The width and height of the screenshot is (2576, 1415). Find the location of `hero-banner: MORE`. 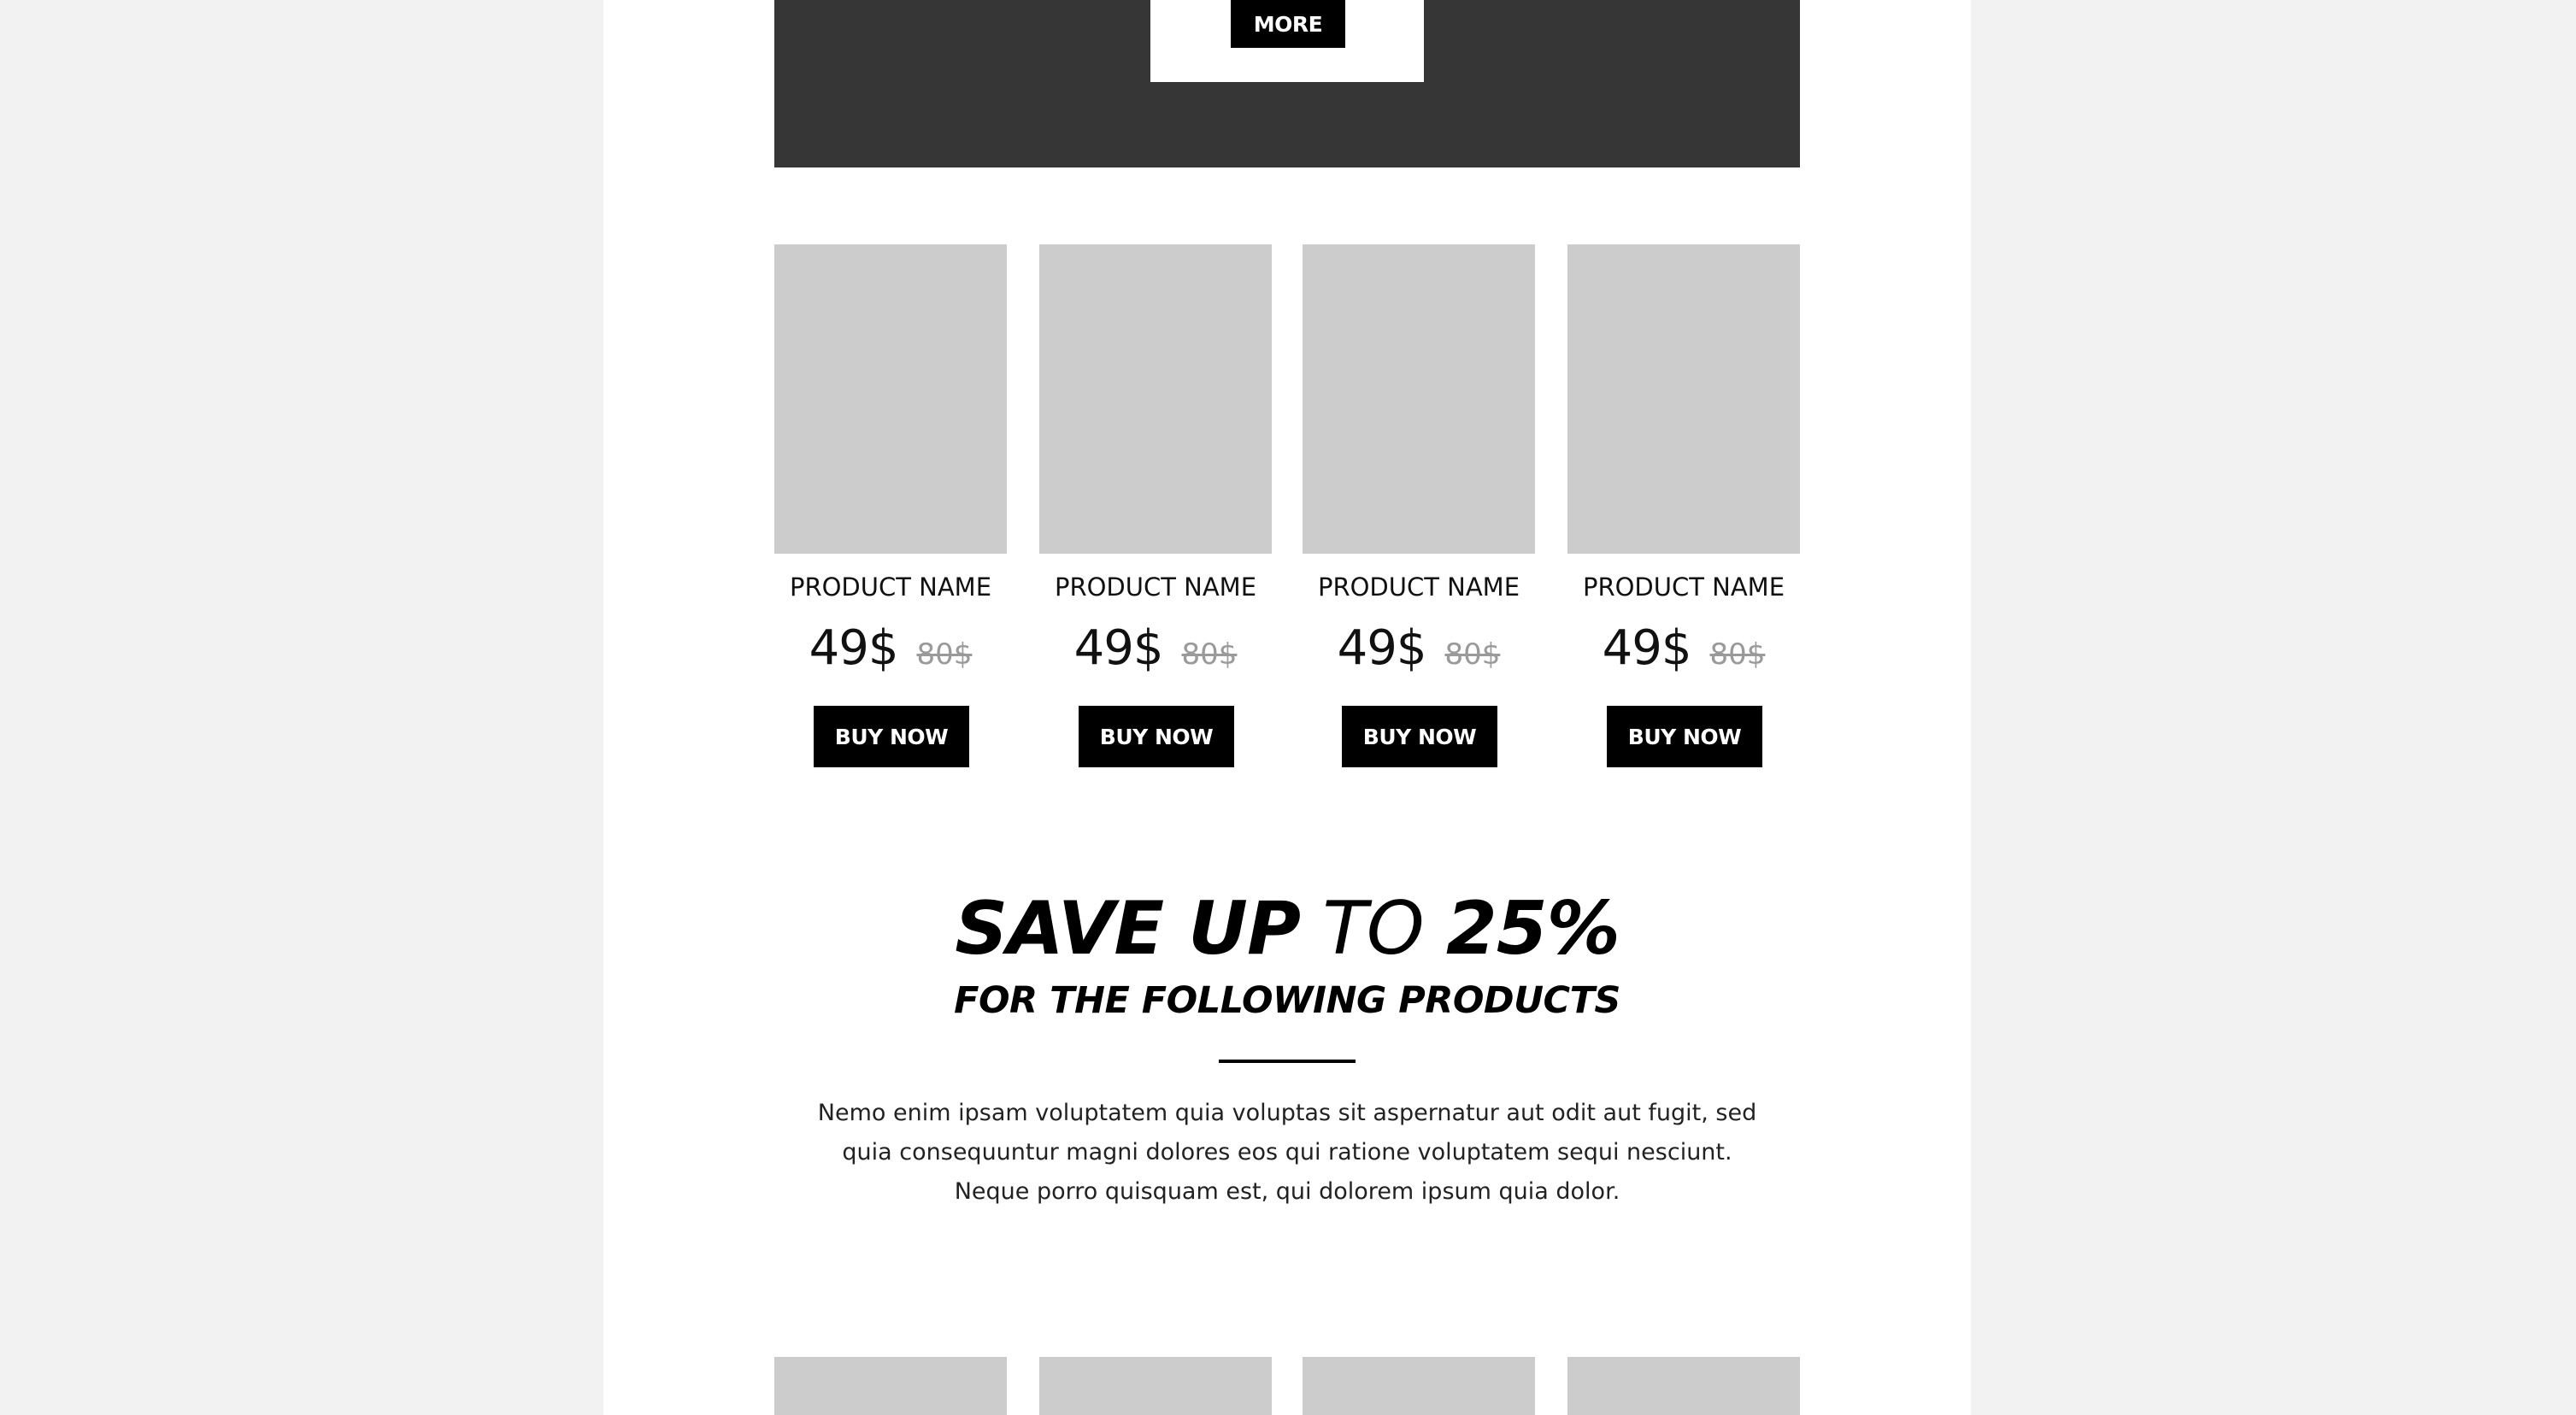

hero-banner: MORE is located at coordinates (1287, 83).